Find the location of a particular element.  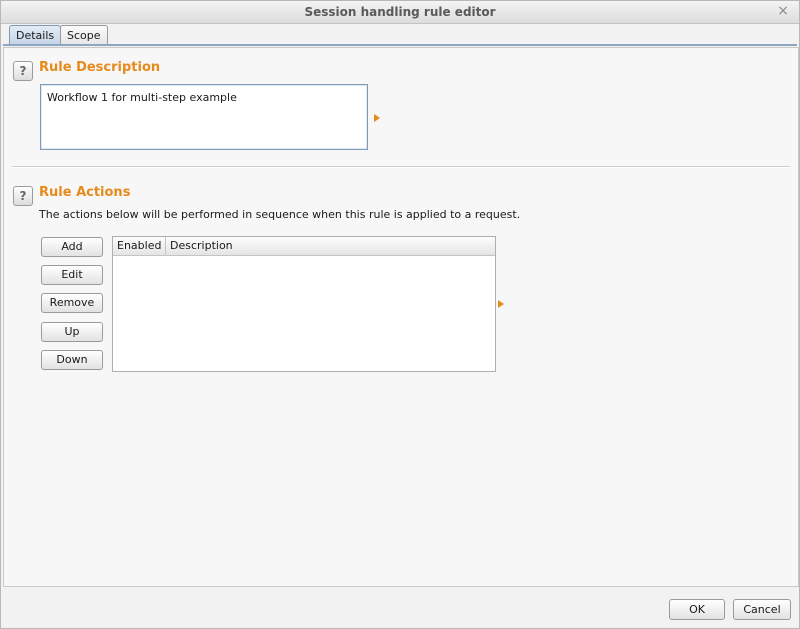

window-title: Session handling rule editor is located at coordinates (400, 12).